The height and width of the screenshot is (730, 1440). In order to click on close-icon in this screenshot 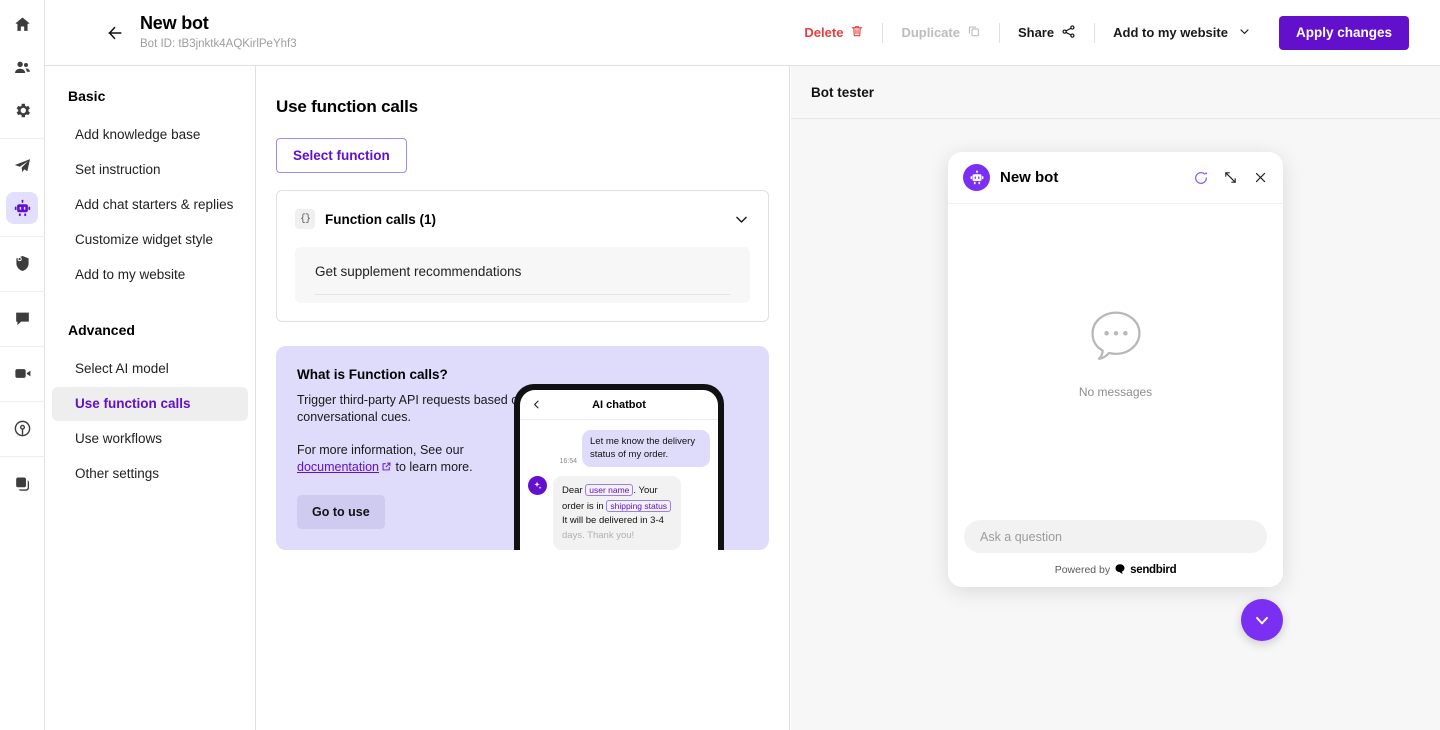, I will do `click(1260, 177)`.